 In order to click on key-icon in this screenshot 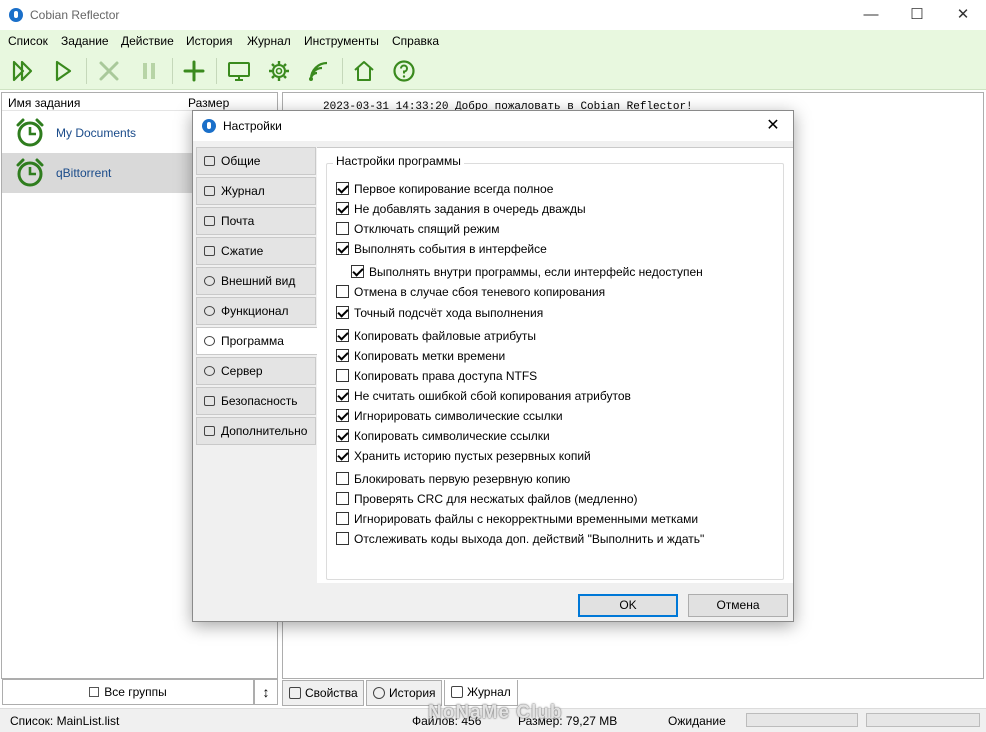, I will do `click(209, 401)`.